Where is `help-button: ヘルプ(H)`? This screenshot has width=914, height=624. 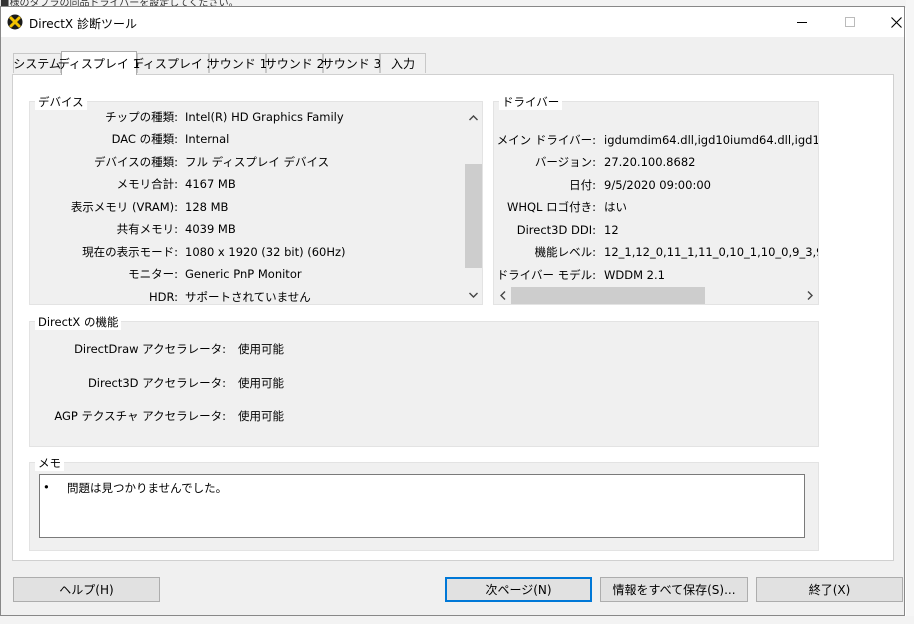 help-button: ヘルプ(H) is located at coordinates (86, 589).